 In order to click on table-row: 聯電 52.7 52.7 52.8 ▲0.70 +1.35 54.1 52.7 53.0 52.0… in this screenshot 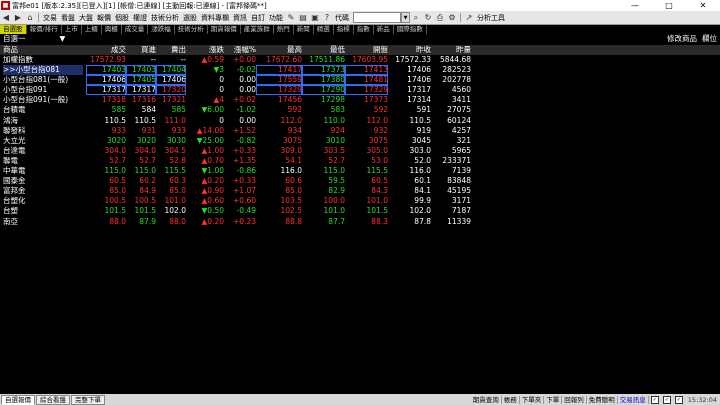, I will do `click(360, 161)`.